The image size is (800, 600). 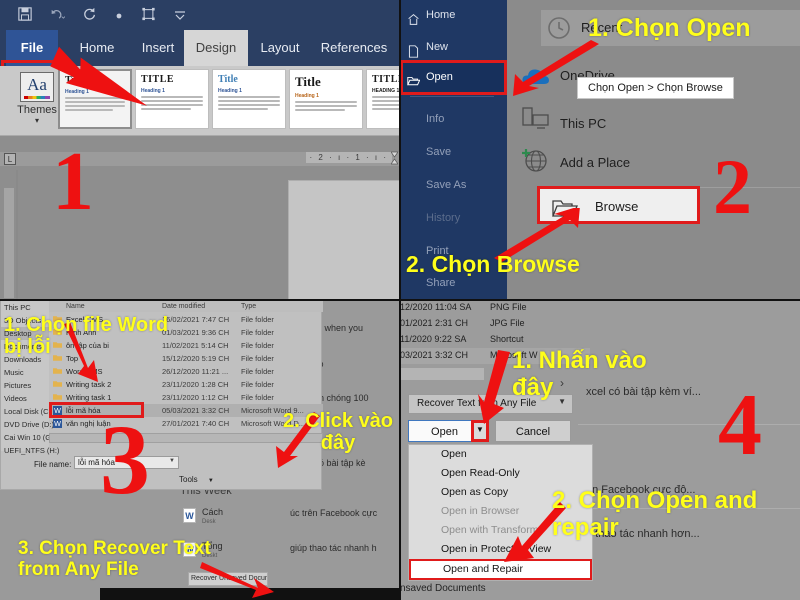 What do you see at coordinates (25, 307) in the screenshot?
I see `nav-item: This PC` at bounding box center [25, 307].